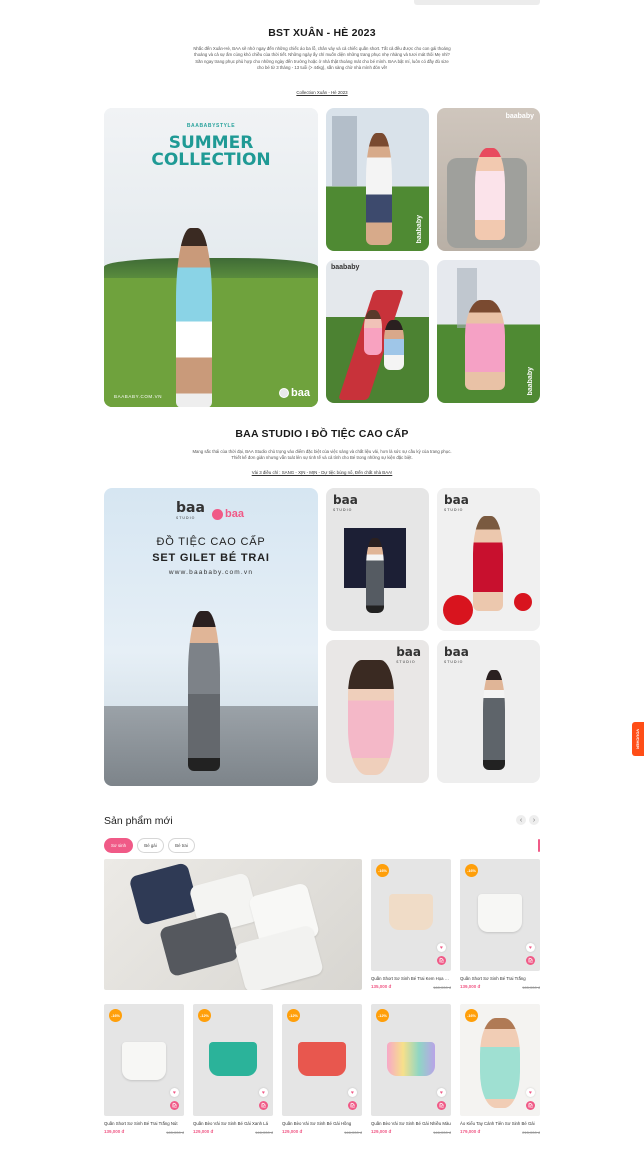 This screenshot has height=1156, width=644. I want to click on studio-photo-1: baa STUDIO, so click(377, 559).